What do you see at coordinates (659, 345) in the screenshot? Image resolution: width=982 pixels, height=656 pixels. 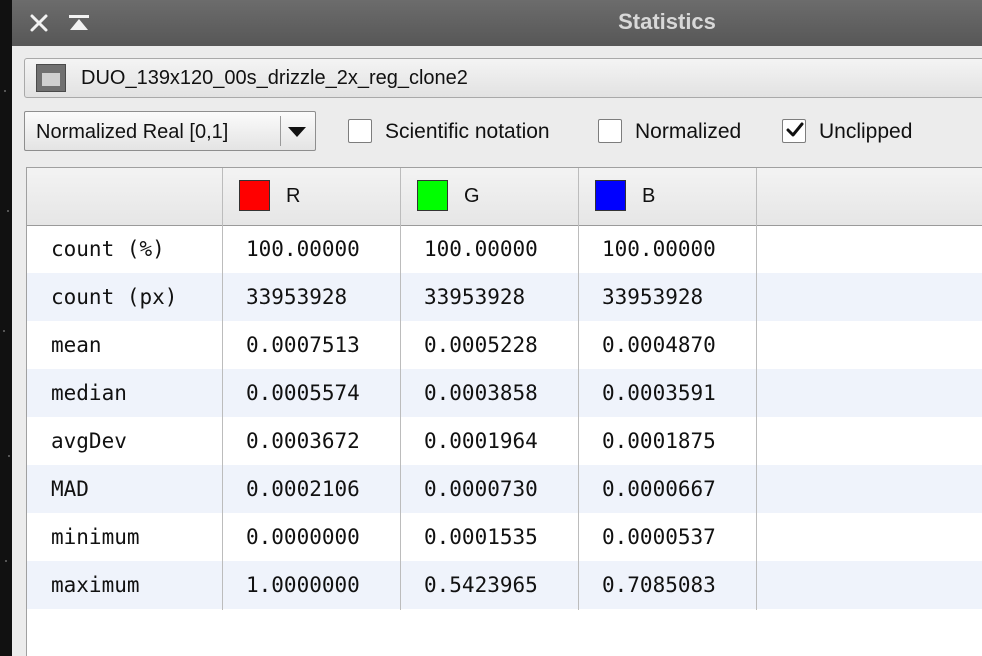 I see `cell-b: 0.0004870` at bounding box center [659, 345].